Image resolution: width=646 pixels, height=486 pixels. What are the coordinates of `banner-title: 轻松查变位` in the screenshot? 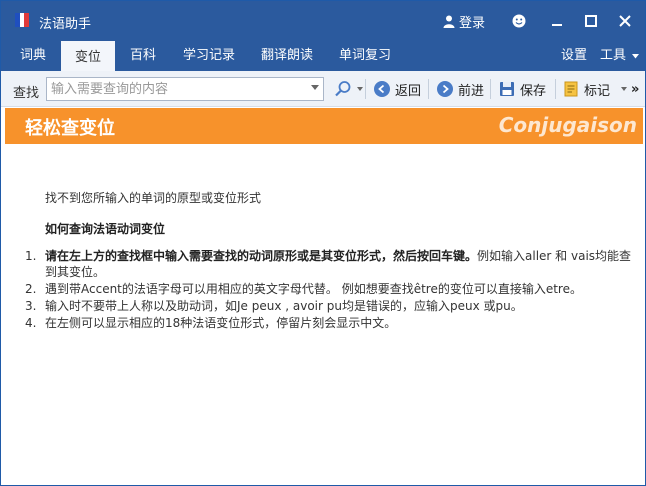 It's located at (70, 128).